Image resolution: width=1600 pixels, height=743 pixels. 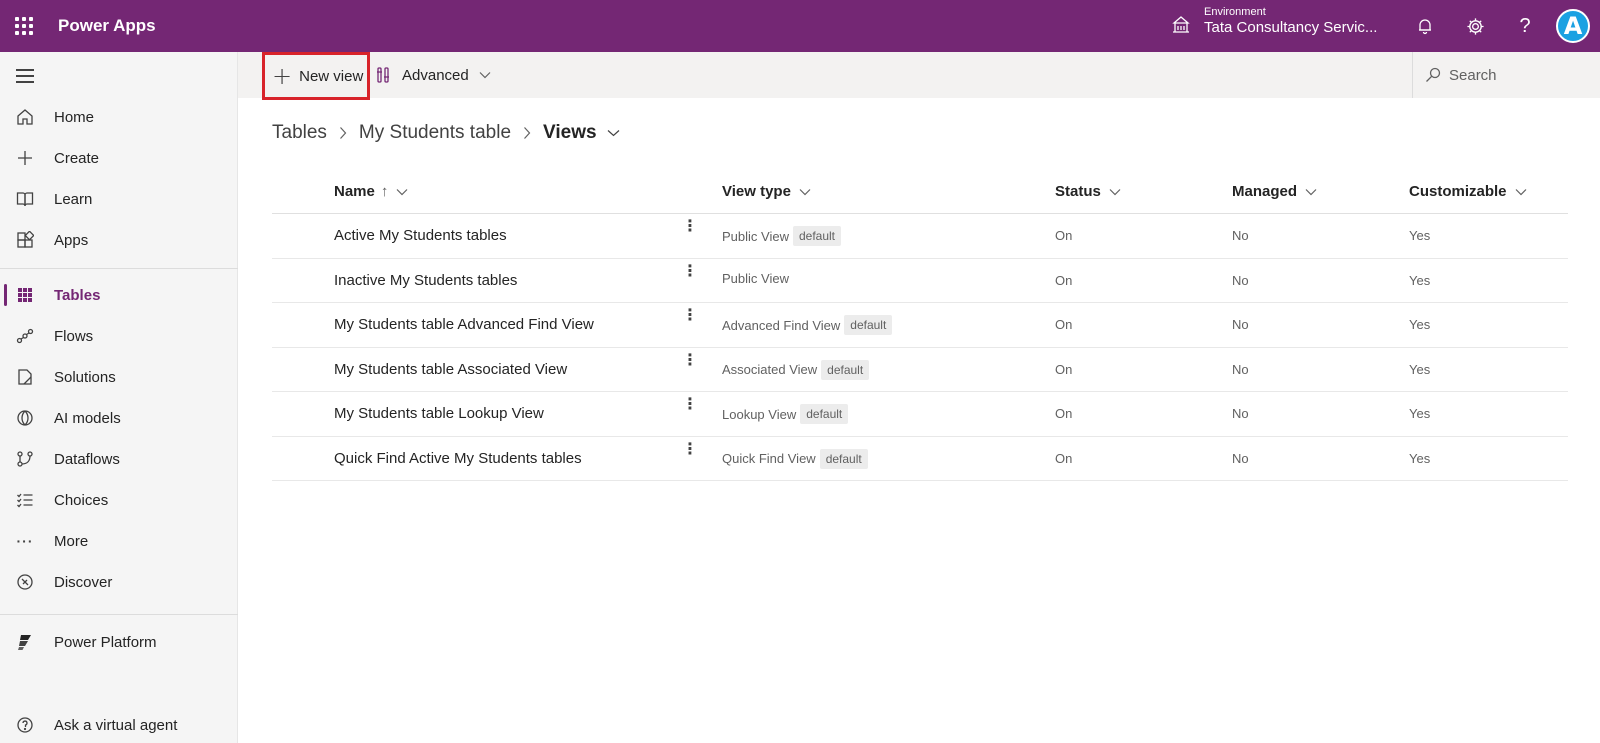 I want to click on view-name: My Students table Associated View, so click(x=450, y=369).